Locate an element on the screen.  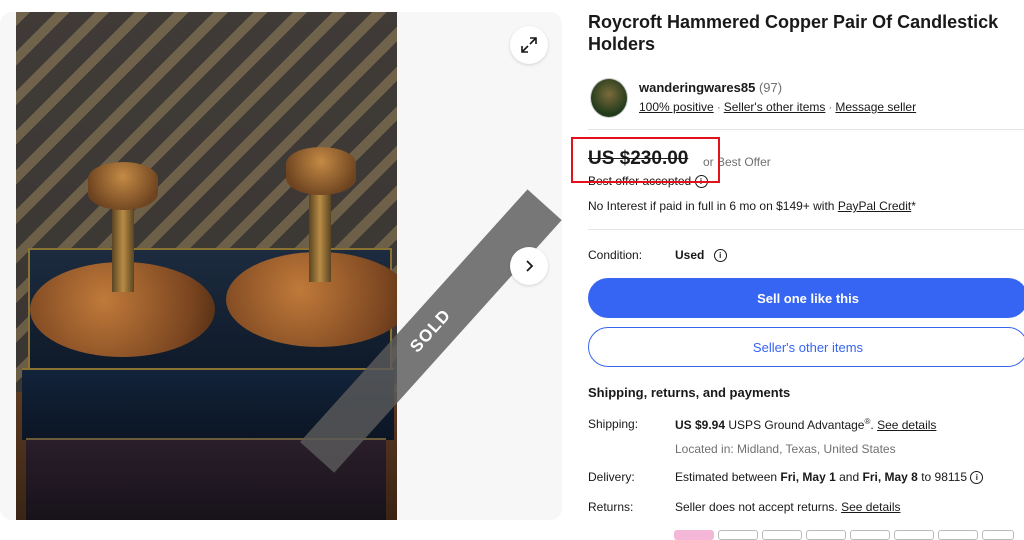
condition-value-row: Used i is located at coordinates (701, 255).